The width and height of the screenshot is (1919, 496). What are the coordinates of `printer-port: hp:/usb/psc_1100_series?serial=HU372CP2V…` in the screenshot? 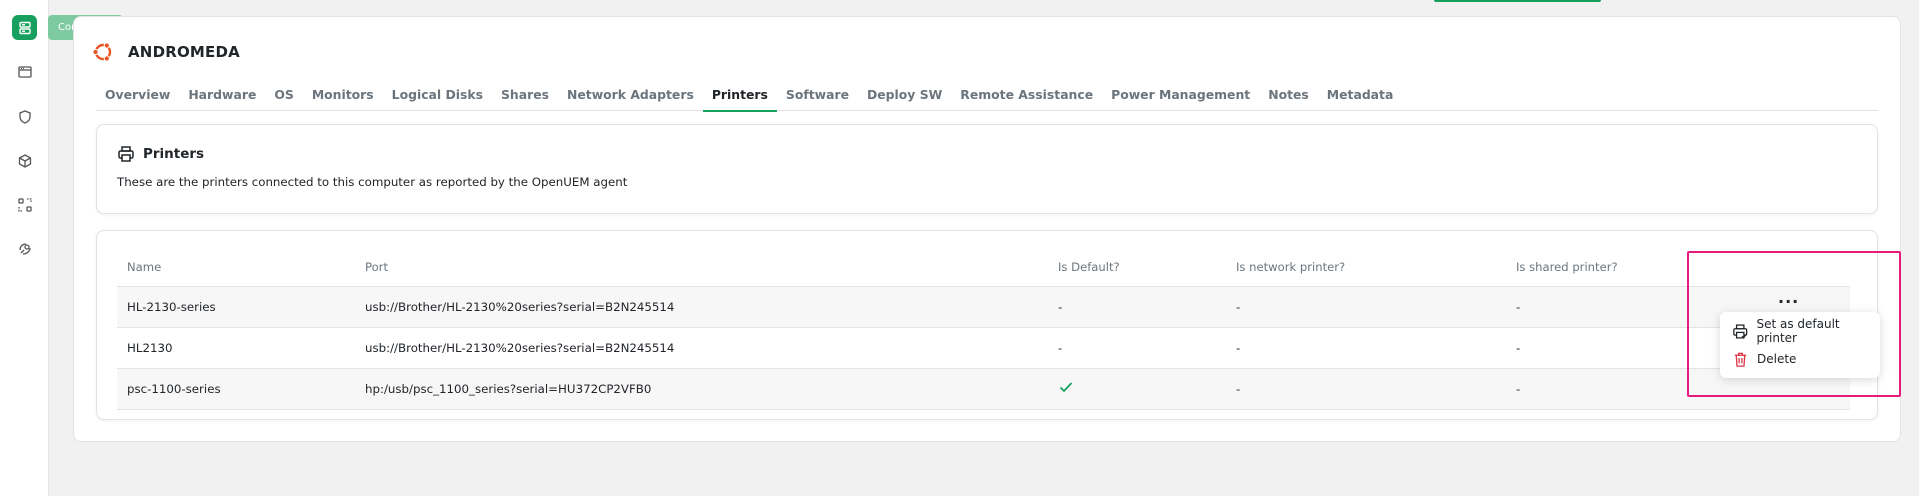 It's located at (701, 389).